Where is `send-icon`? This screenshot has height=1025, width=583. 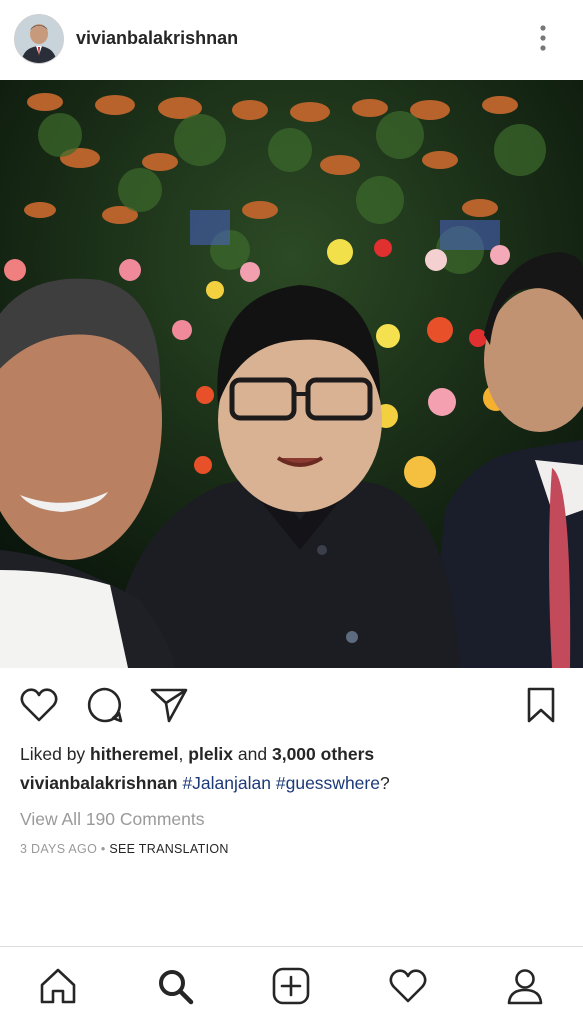
send-icon is located at coordinates (169, 705).